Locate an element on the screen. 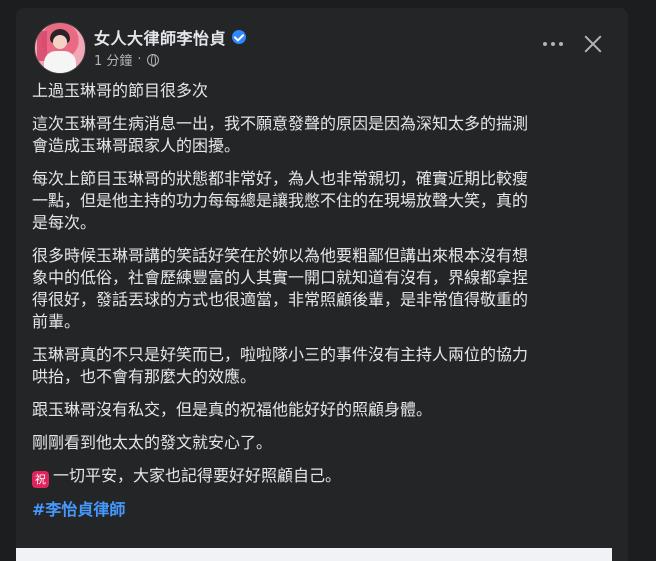 Image resolution: width=656 pixels, height=561 pixels. verified-badge-icon is located at coordinates (239, 37).